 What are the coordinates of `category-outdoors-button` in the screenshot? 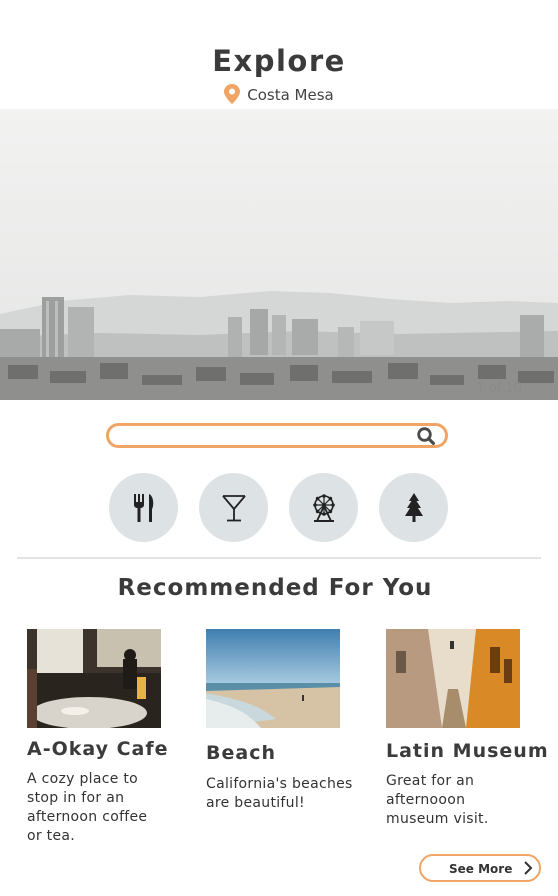 It's located at (413, 507).